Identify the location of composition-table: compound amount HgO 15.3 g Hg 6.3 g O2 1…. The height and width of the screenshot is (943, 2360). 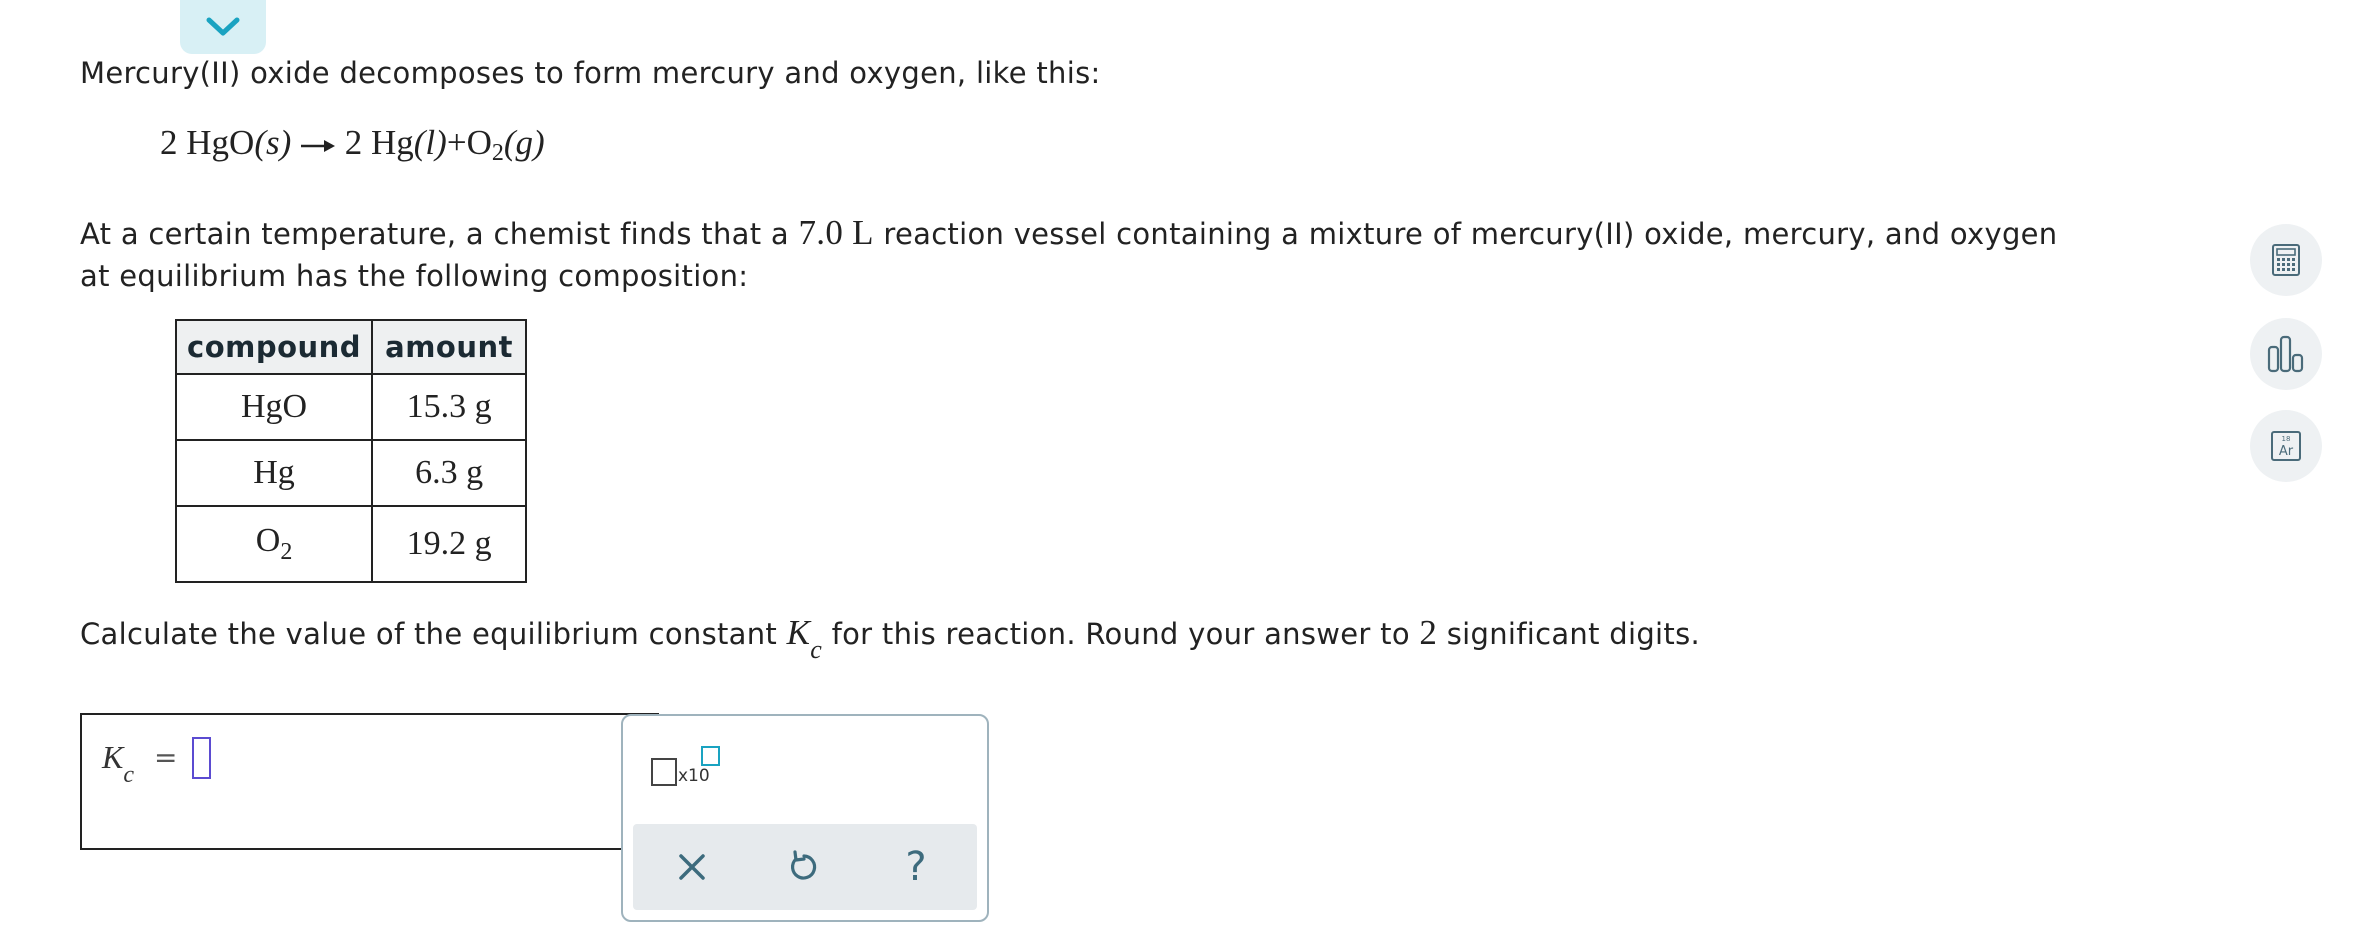
(351, 451).